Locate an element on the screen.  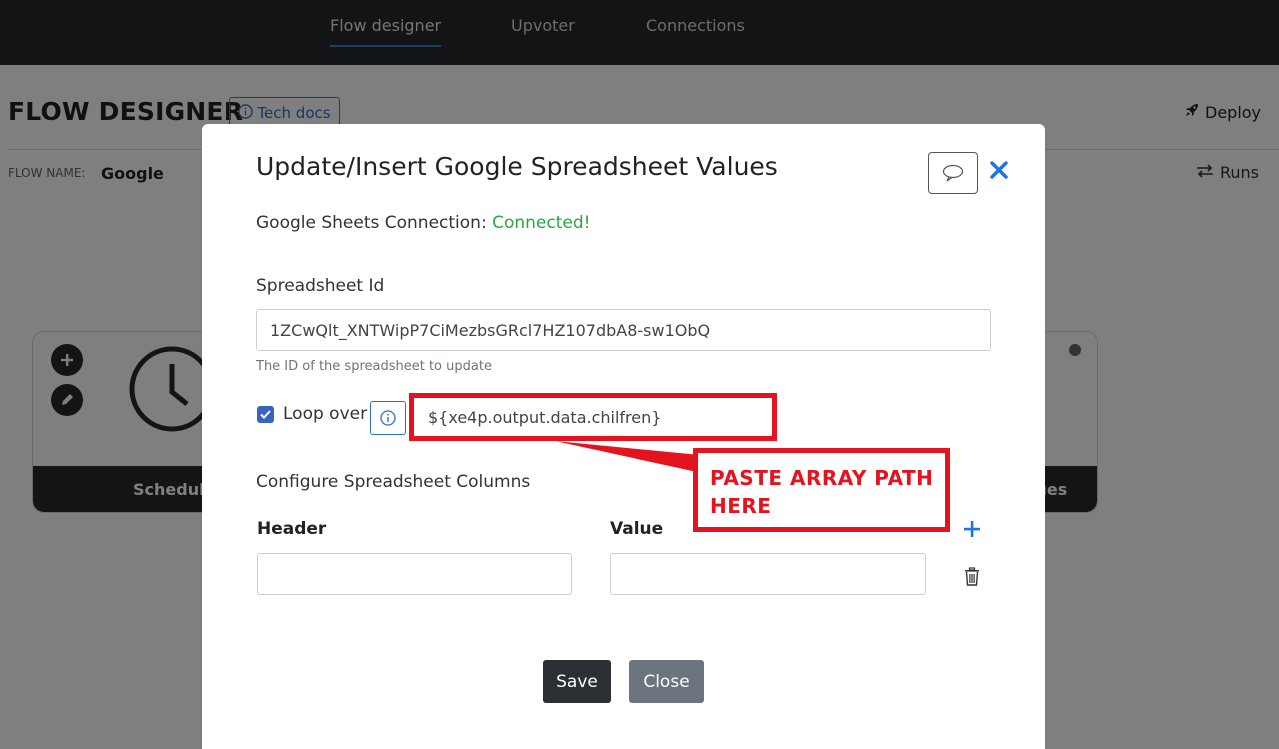
speech-bubble-icon is located at coordinates (953, 173).